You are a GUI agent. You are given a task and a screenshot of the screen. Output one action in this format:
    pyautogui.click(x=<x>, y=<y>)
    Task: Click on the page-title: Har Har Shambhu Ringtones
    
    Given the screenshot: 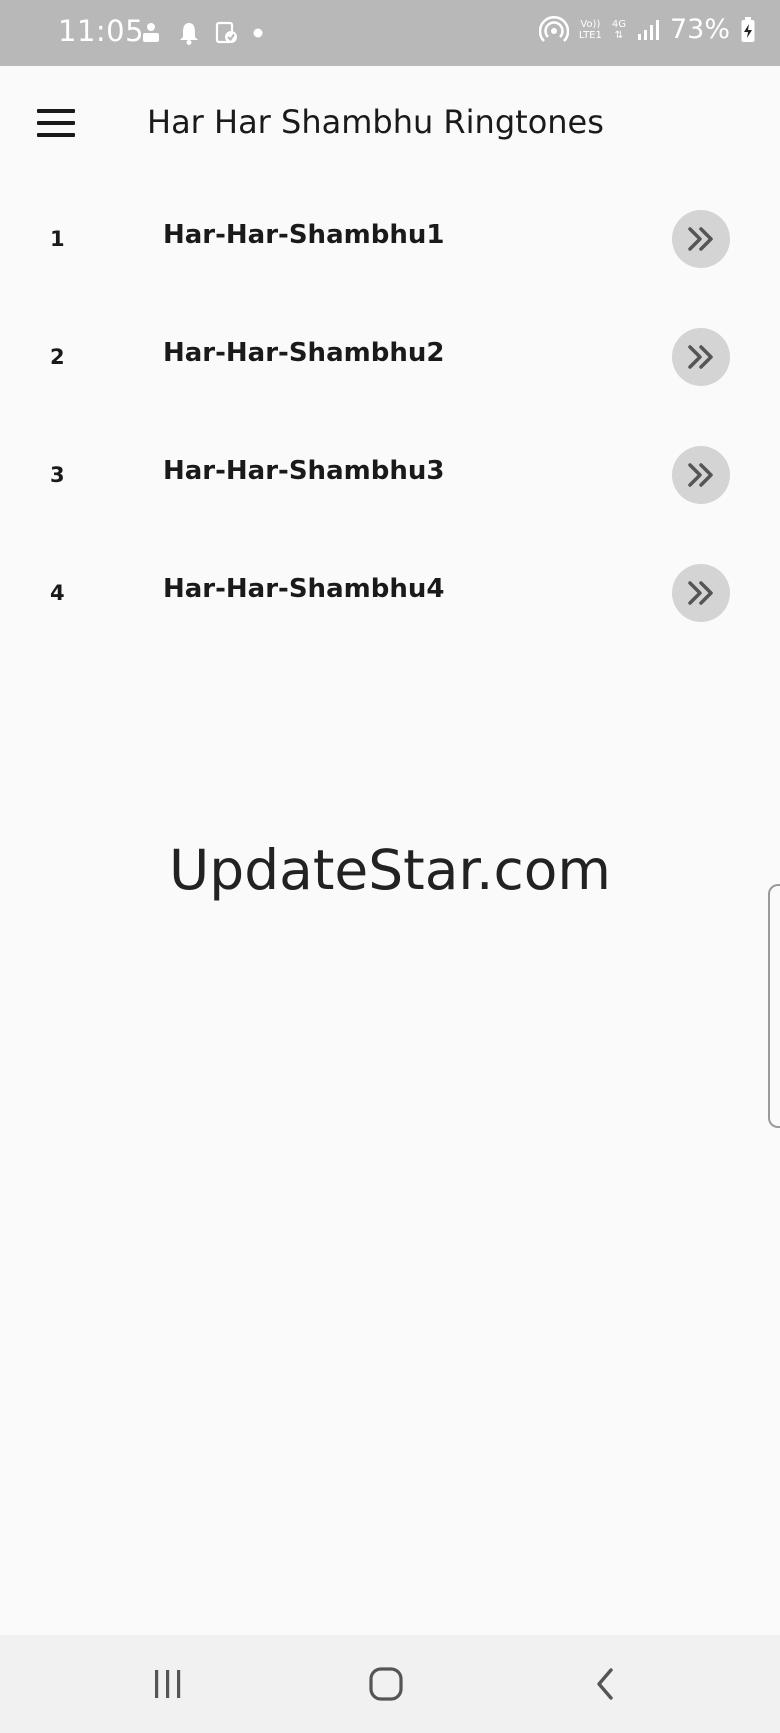 What is the action you would take?
    pyautogui.click(x=375, y=122)
    